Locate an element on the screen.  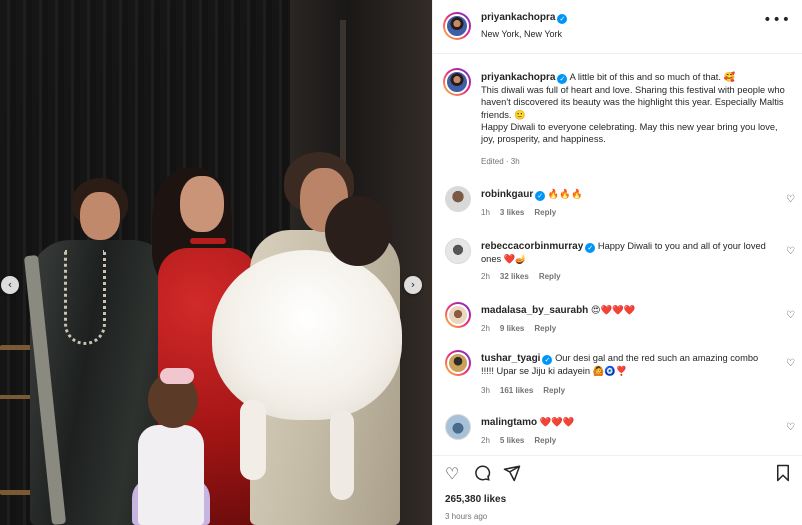
comment-likes: 3 likes is located at coordinates (512, 212).